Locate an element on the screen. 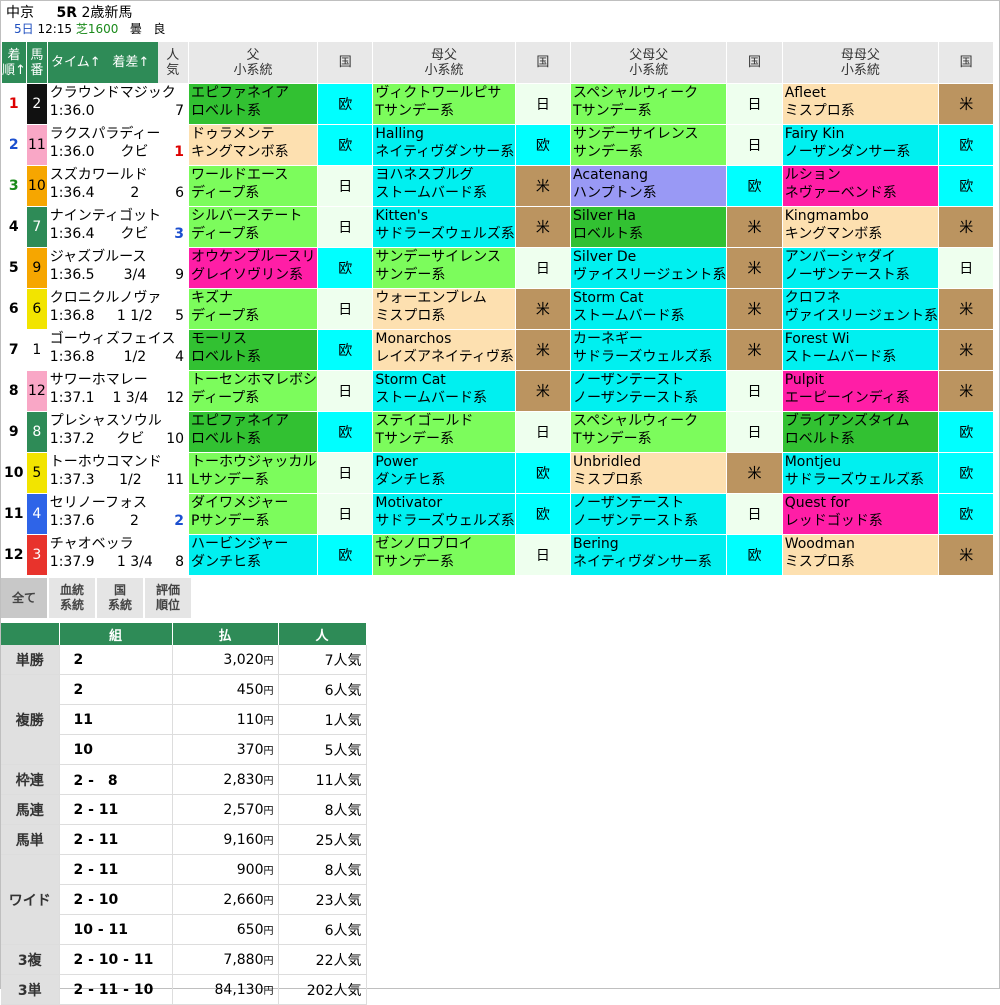 The width and height of the screenshot is (1000, 1005). lineage-name: ロベルト系 is located at coordinates (254, 357).